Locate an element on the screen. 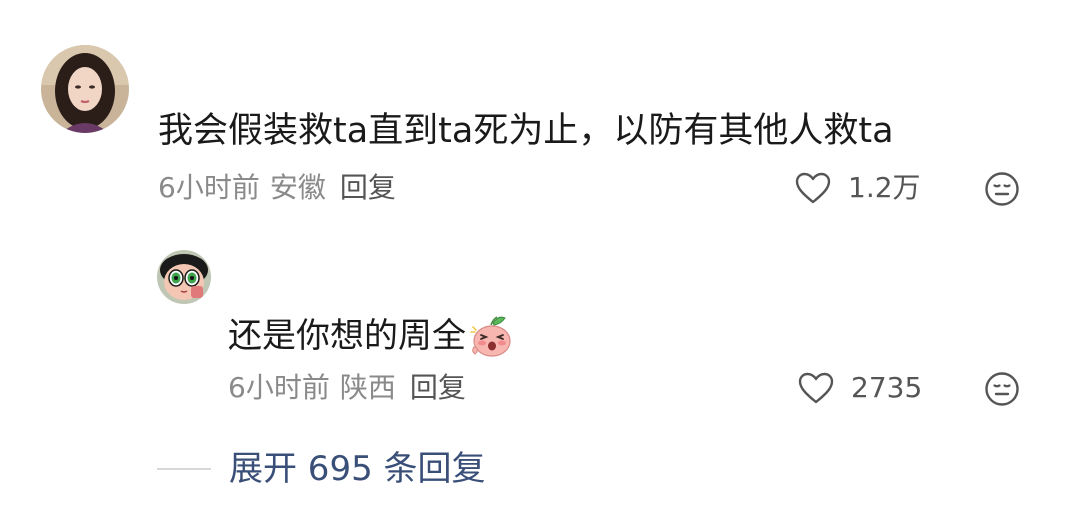 The height and width of the screenshot is (516, 1080). replier-avatar is located at coordinates (184, 277).